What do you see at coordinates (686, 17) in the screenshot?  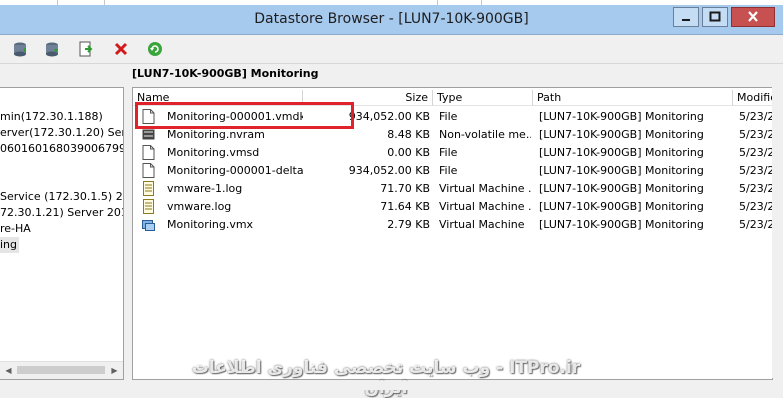 I see `minimize-button` at bounding box center [686, 17].